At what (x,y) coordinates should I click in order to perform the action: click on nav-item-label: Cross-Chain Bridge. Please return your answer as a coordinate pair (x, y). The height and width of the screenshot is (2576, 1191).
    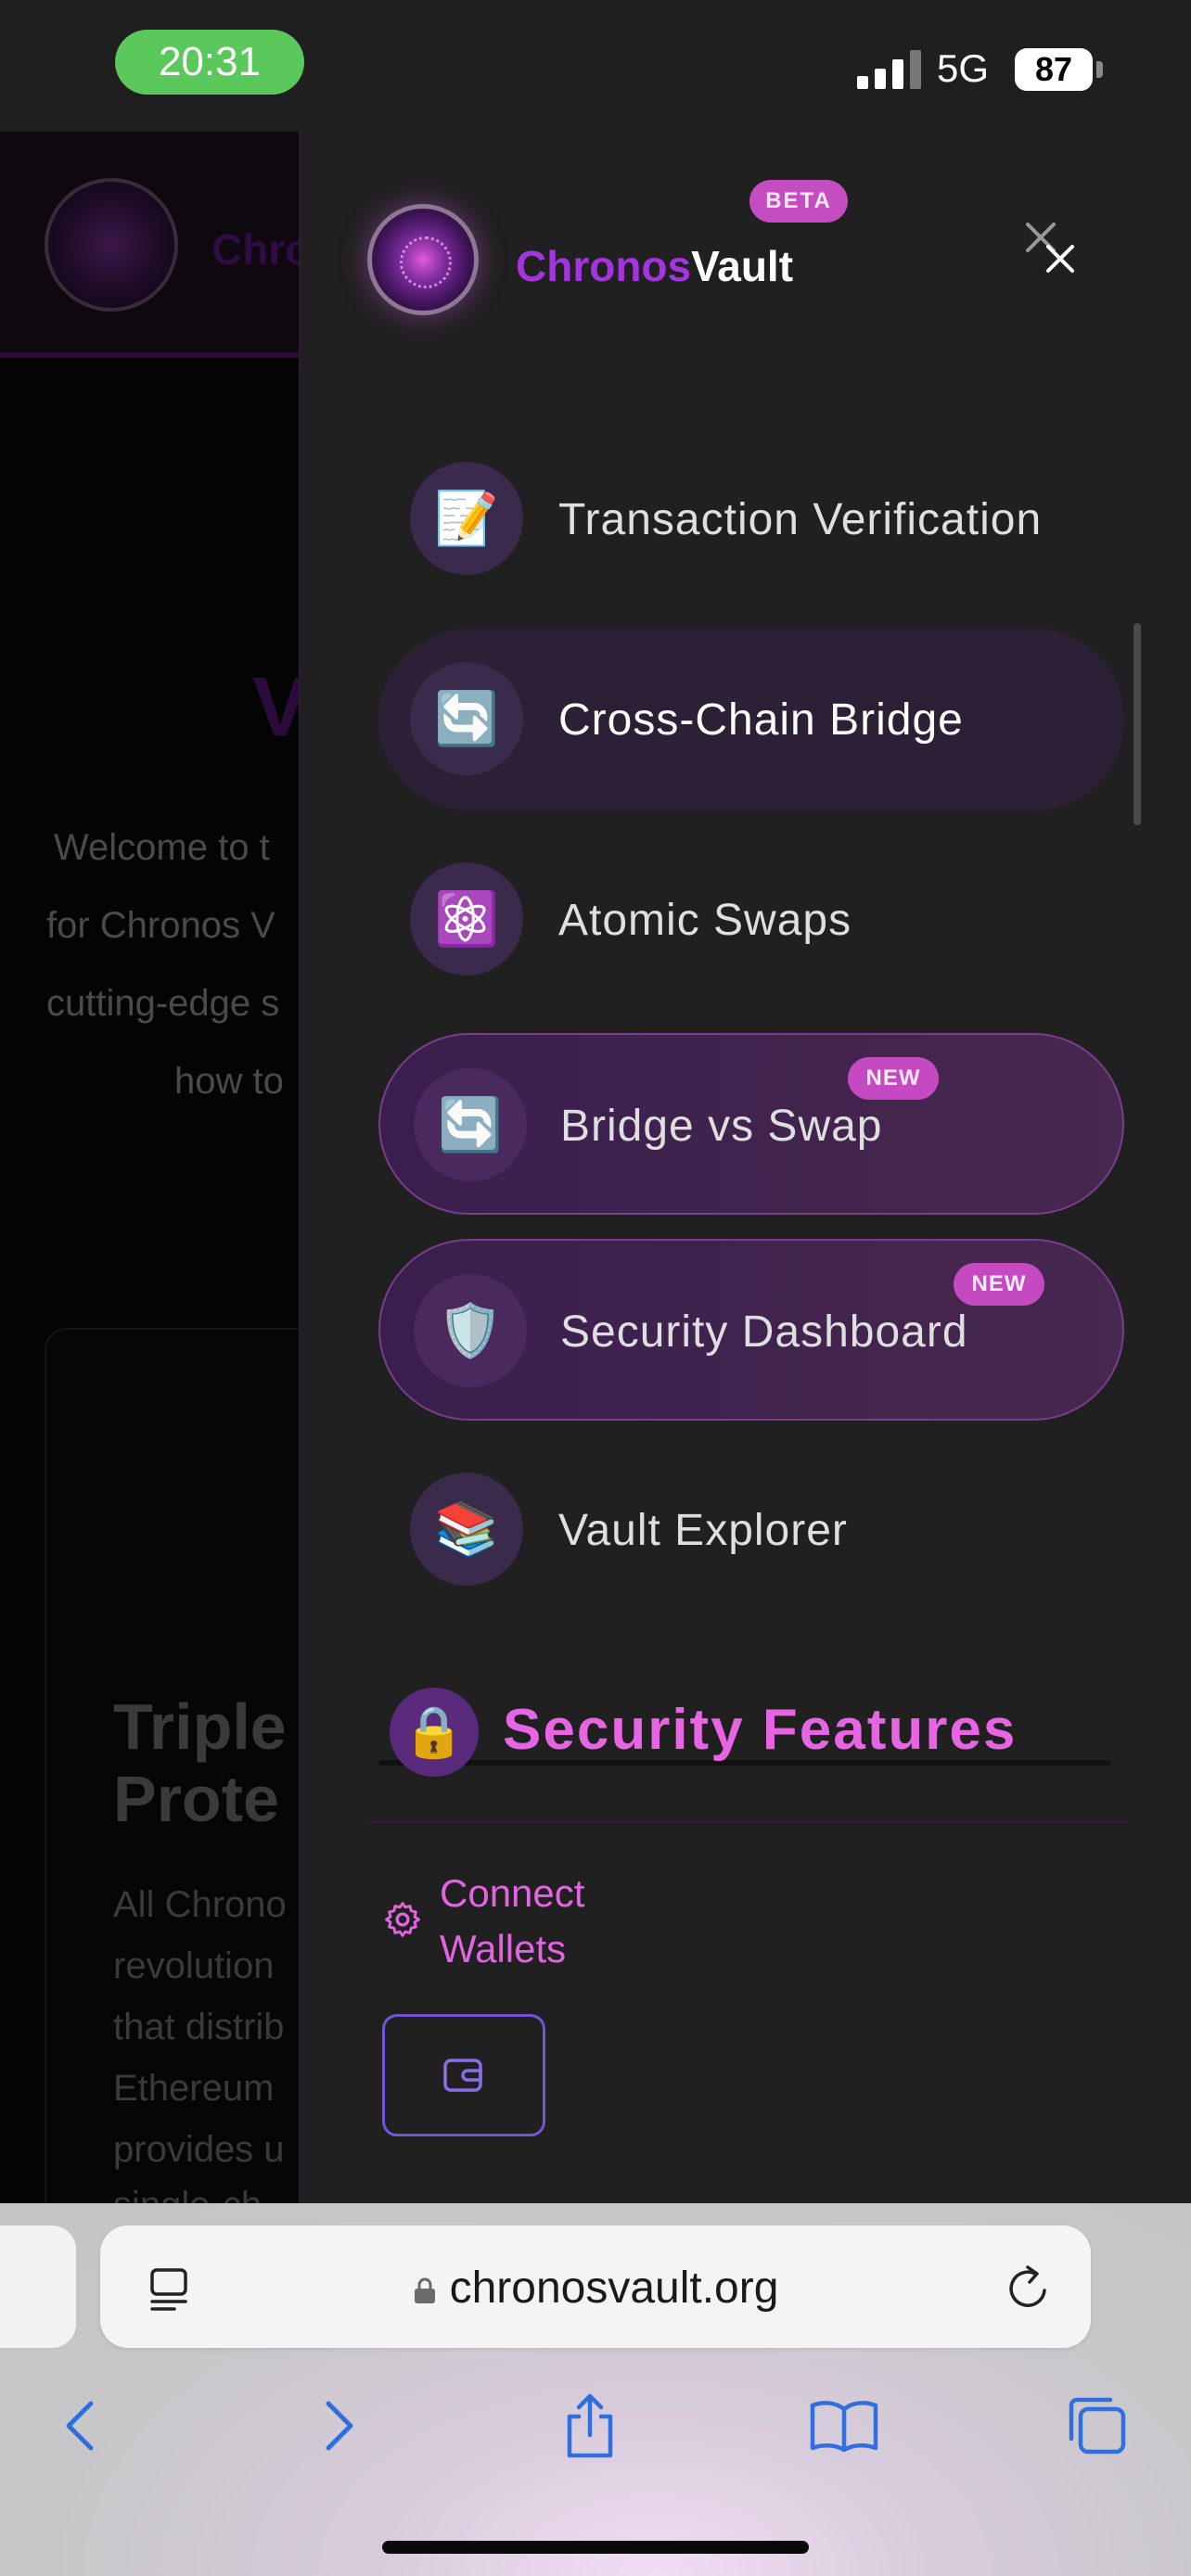
    Looking at the image, I should click on (761, 720).